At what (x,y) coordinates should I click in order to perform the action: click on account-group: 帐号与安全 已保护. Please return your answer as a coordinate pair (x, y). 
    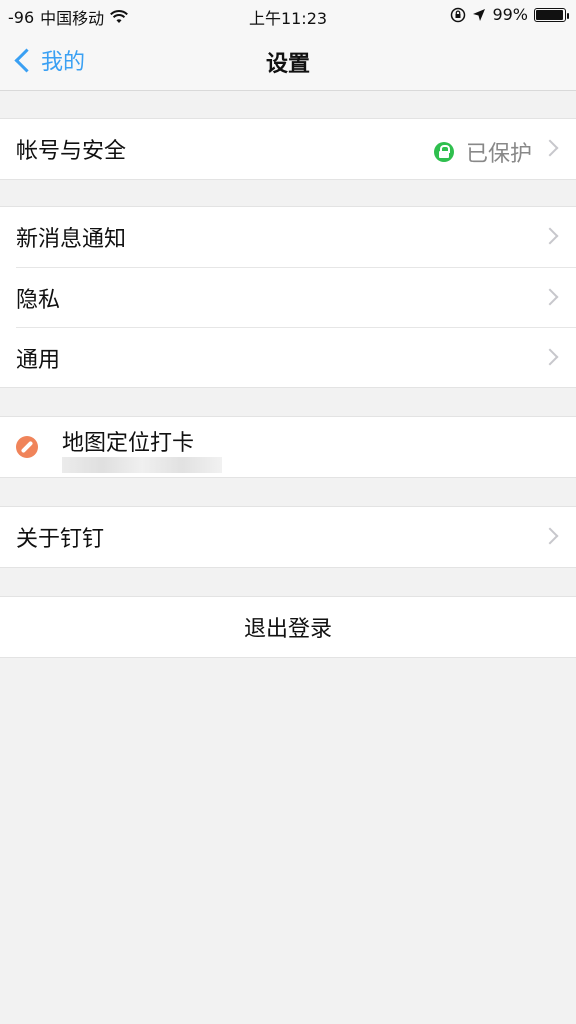
    Looking at the image, I should click on (288, 149).